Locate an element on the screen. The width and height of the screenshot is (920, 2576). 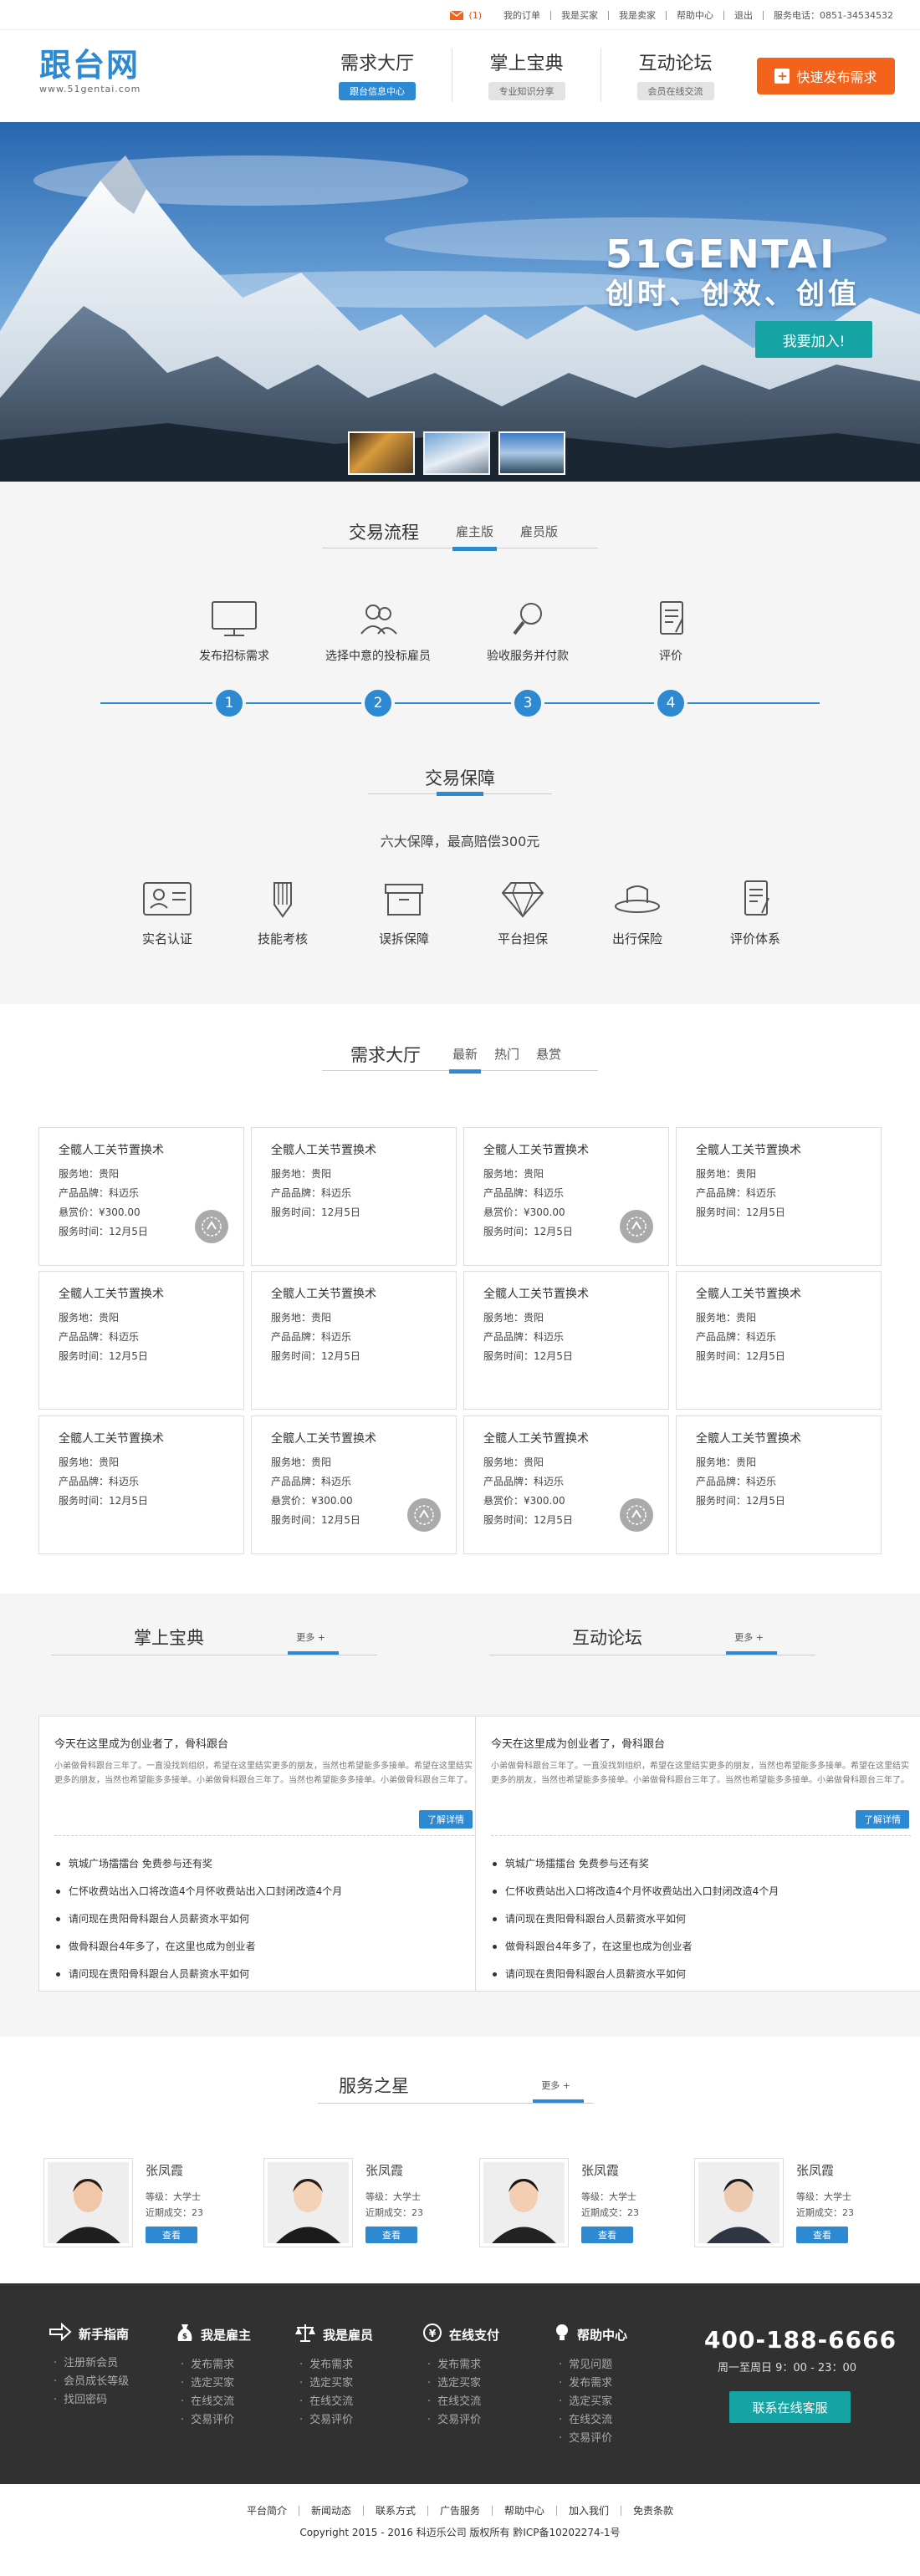
tab-employee: 雇员版 is located at coordinates (539, 532).